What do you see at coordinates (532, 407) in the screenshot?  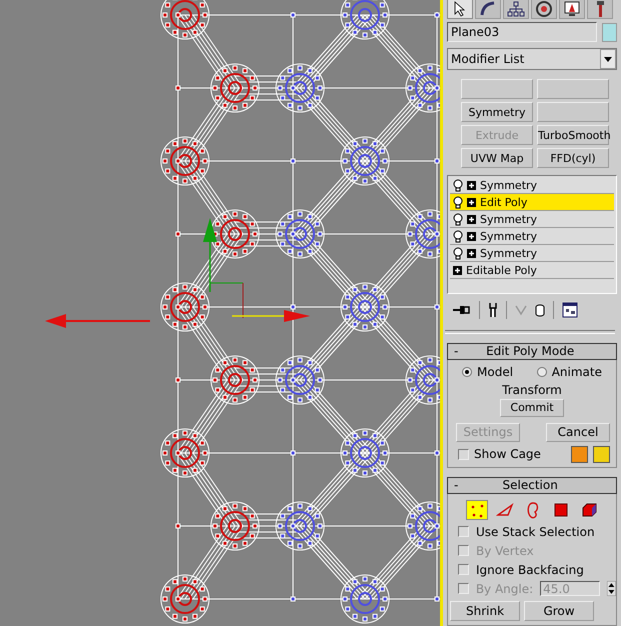 I see `commit-button: Commit` at bounding box center [532, 407].